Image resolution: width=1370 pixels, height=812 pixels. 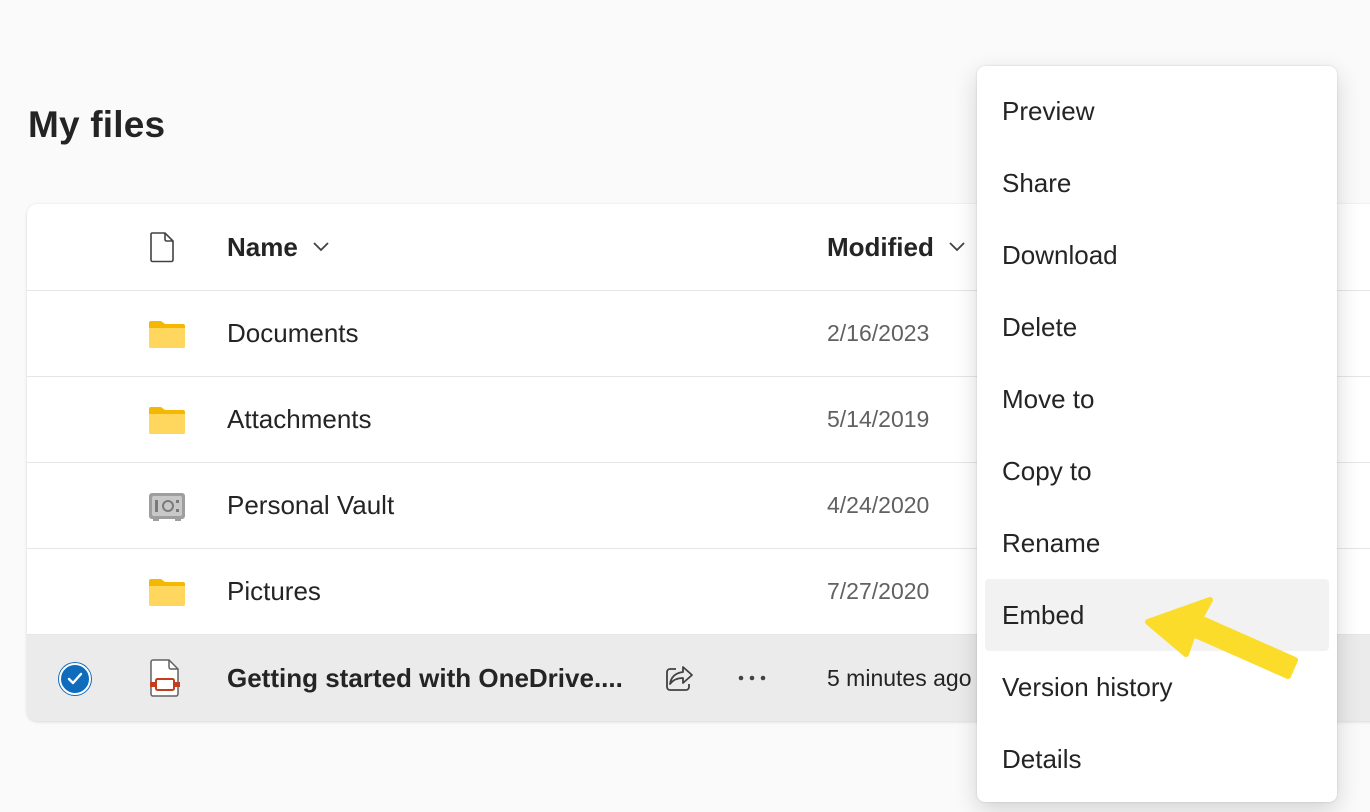 What do you see at coordinates (1157, 183) in the screenshot?
I see `menu-item-share: Share` at bounding box center [1157, 183].